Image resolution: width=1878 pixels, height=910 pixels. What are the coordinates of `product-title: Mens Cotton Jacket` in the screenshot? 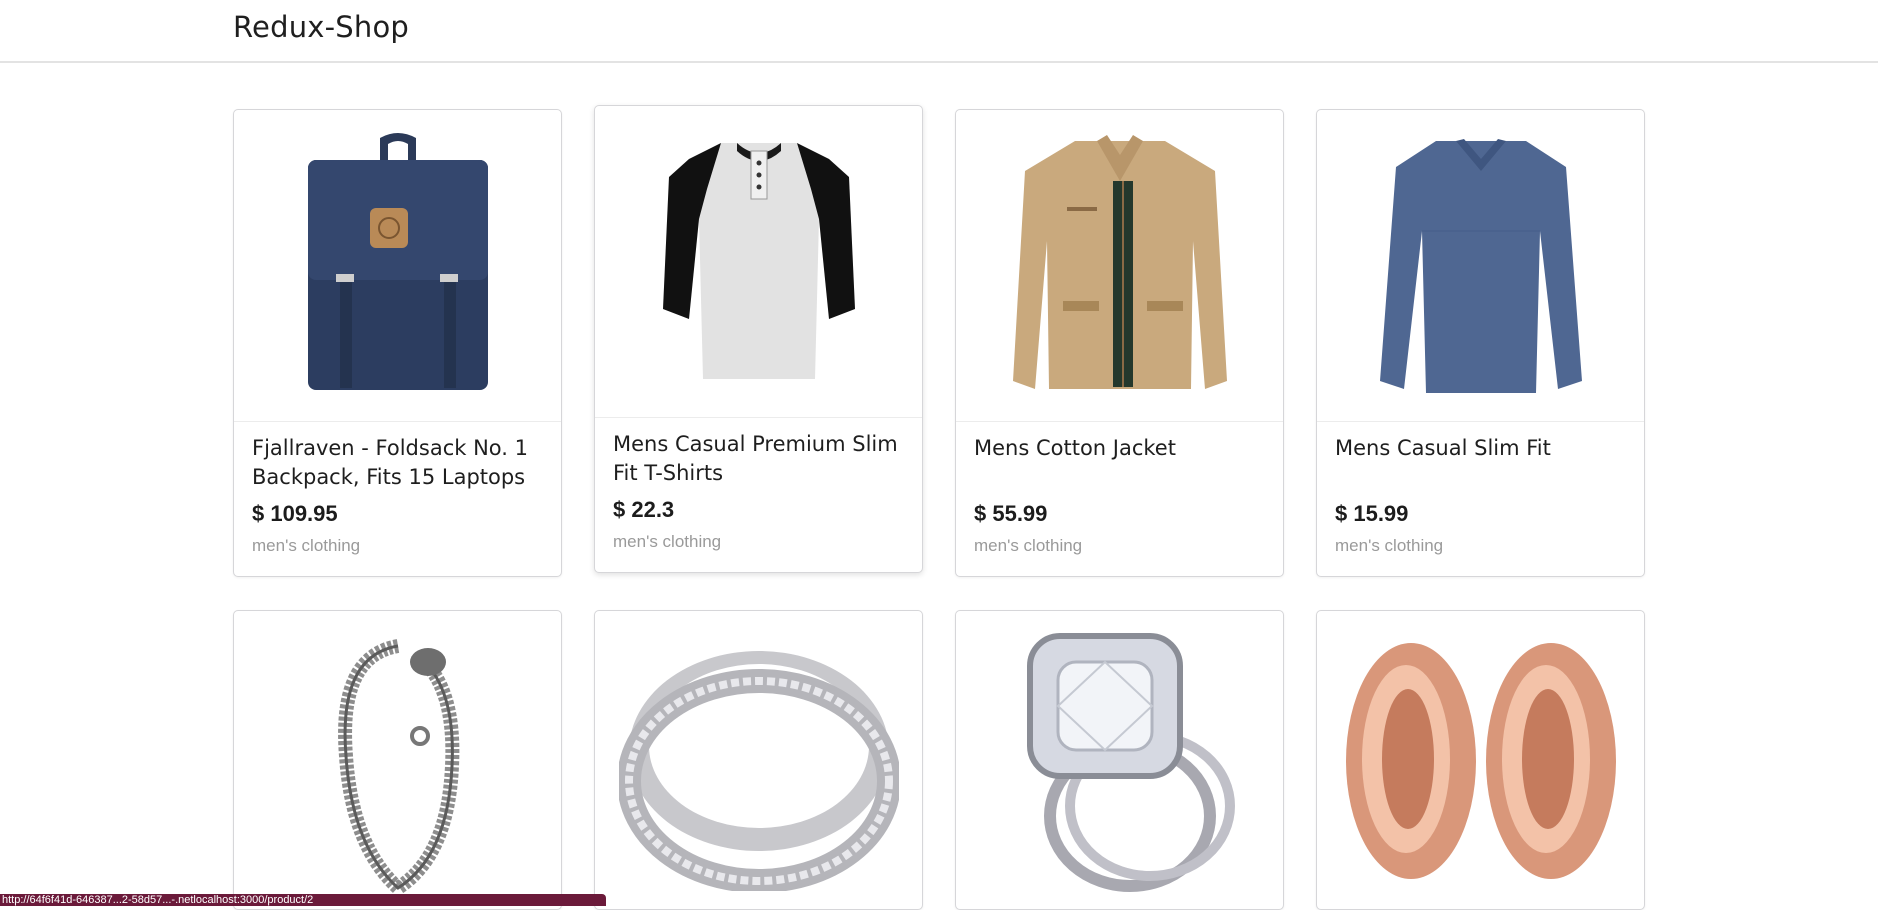 It's located at (1121, 448).